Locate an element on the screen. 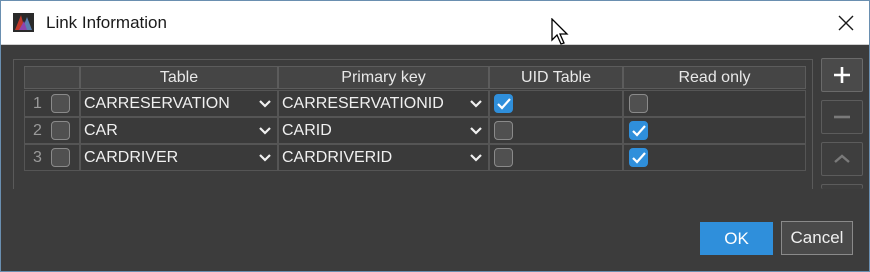  primary-key-dropdown: CARID is located at coordinates (383, 130).